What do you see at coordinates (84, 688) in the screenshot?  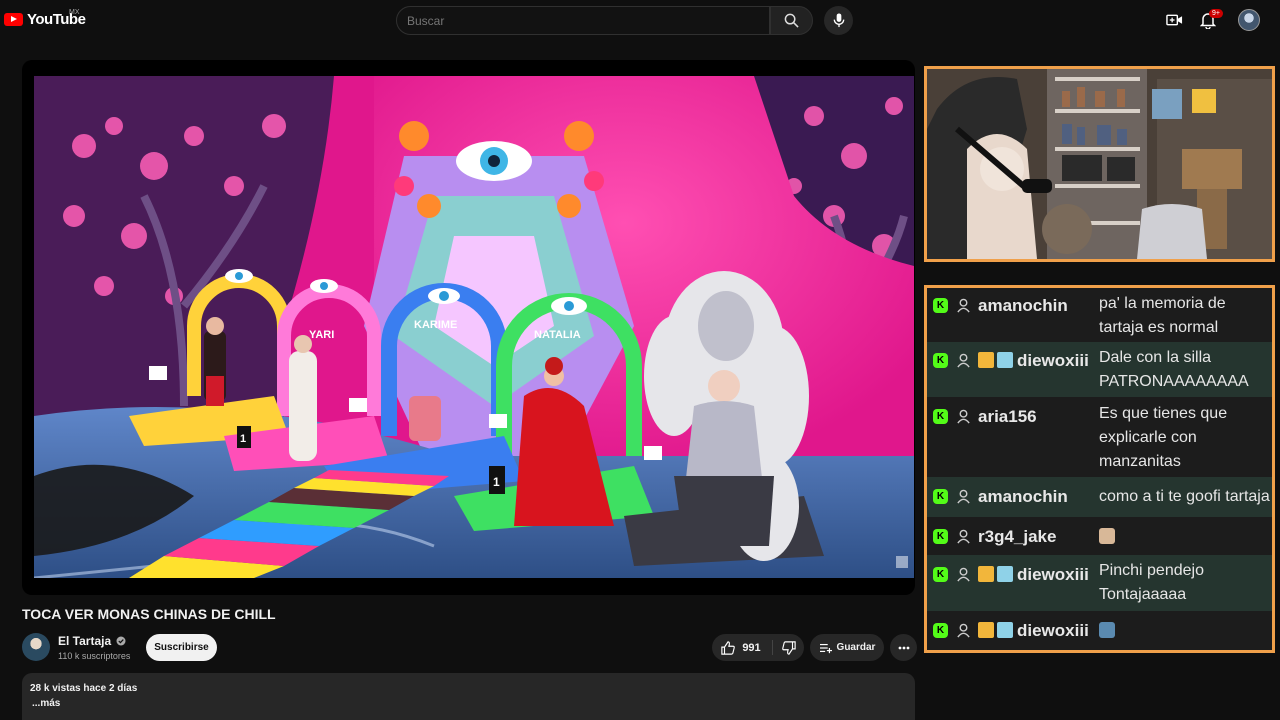 I see `view-count-date: 28 k vistas hace 2 días` at bounding box center [84, 688].